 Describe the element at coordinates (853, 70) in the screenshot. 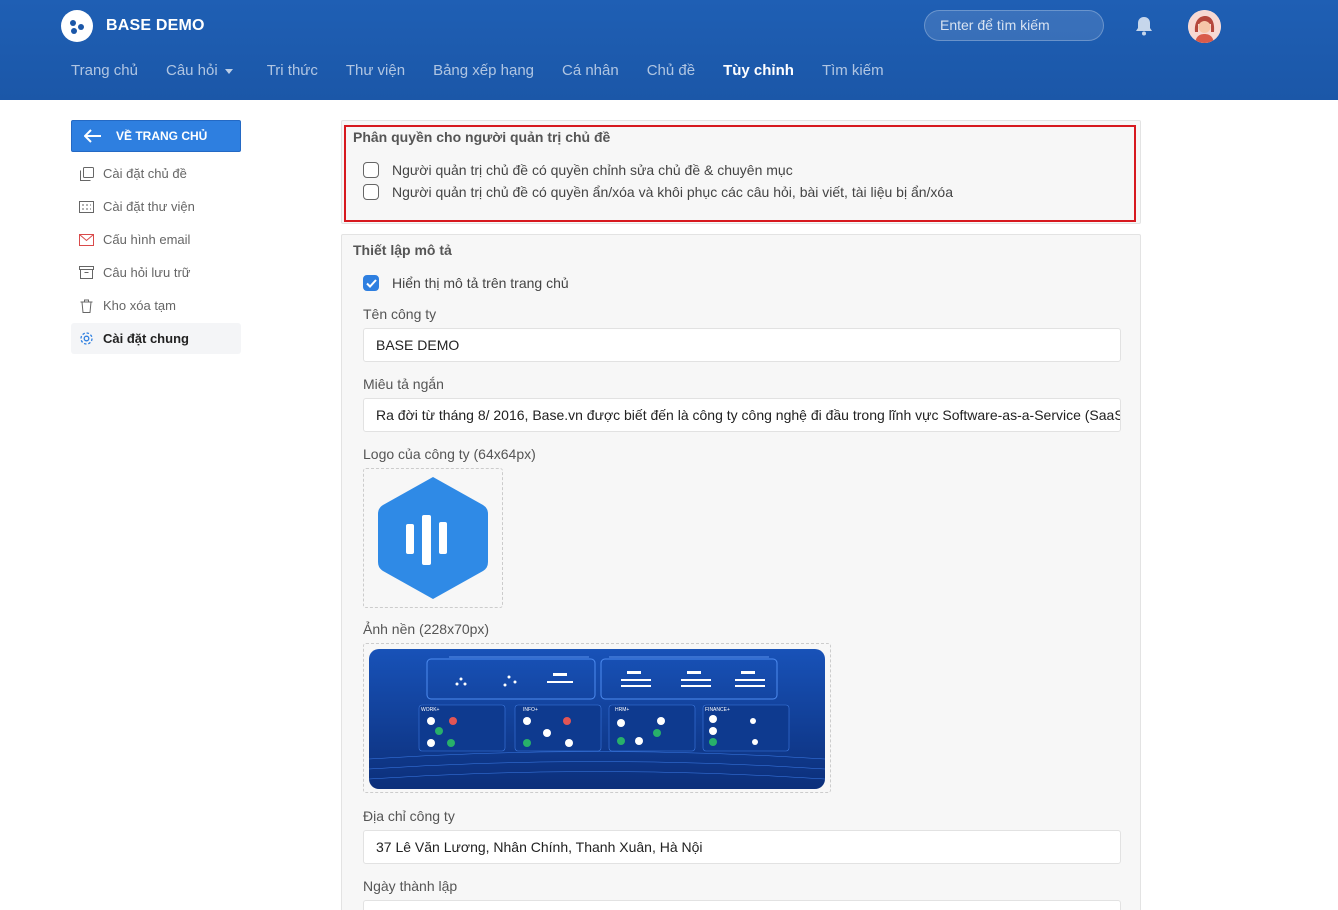

I see `nav-tim-kiem: Tìm kiếm` at that location.